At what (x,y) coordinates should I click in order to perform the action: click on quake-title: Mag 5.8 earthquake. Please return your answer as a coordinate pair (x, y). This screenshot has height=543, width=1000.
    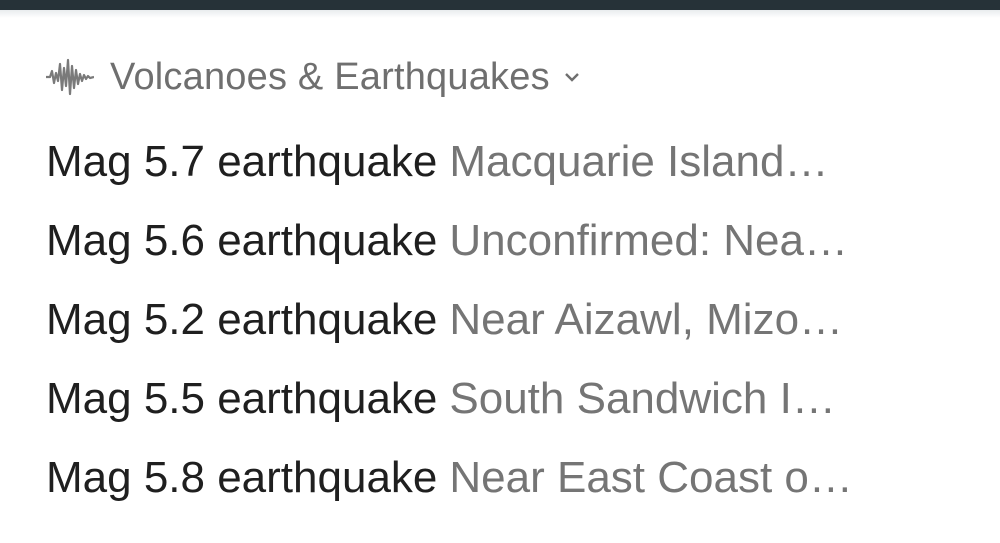
    Looking at the image, I should click on (242, 477).